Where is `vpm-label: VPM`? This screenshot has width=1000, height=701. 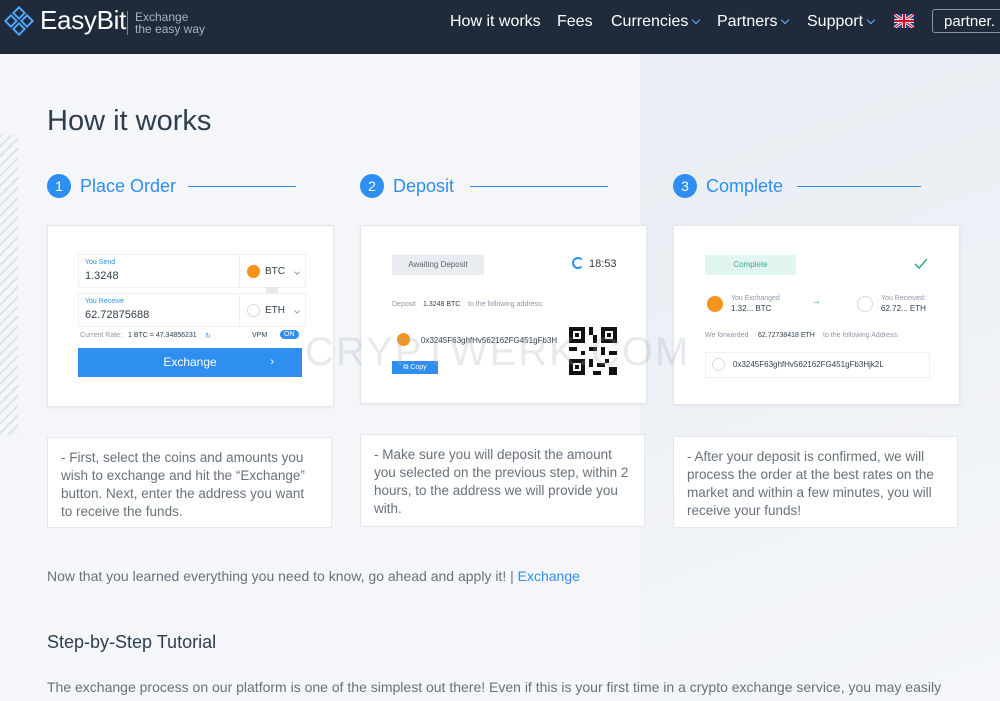
vpm-label: VPM is located at coordinates (260, 335).